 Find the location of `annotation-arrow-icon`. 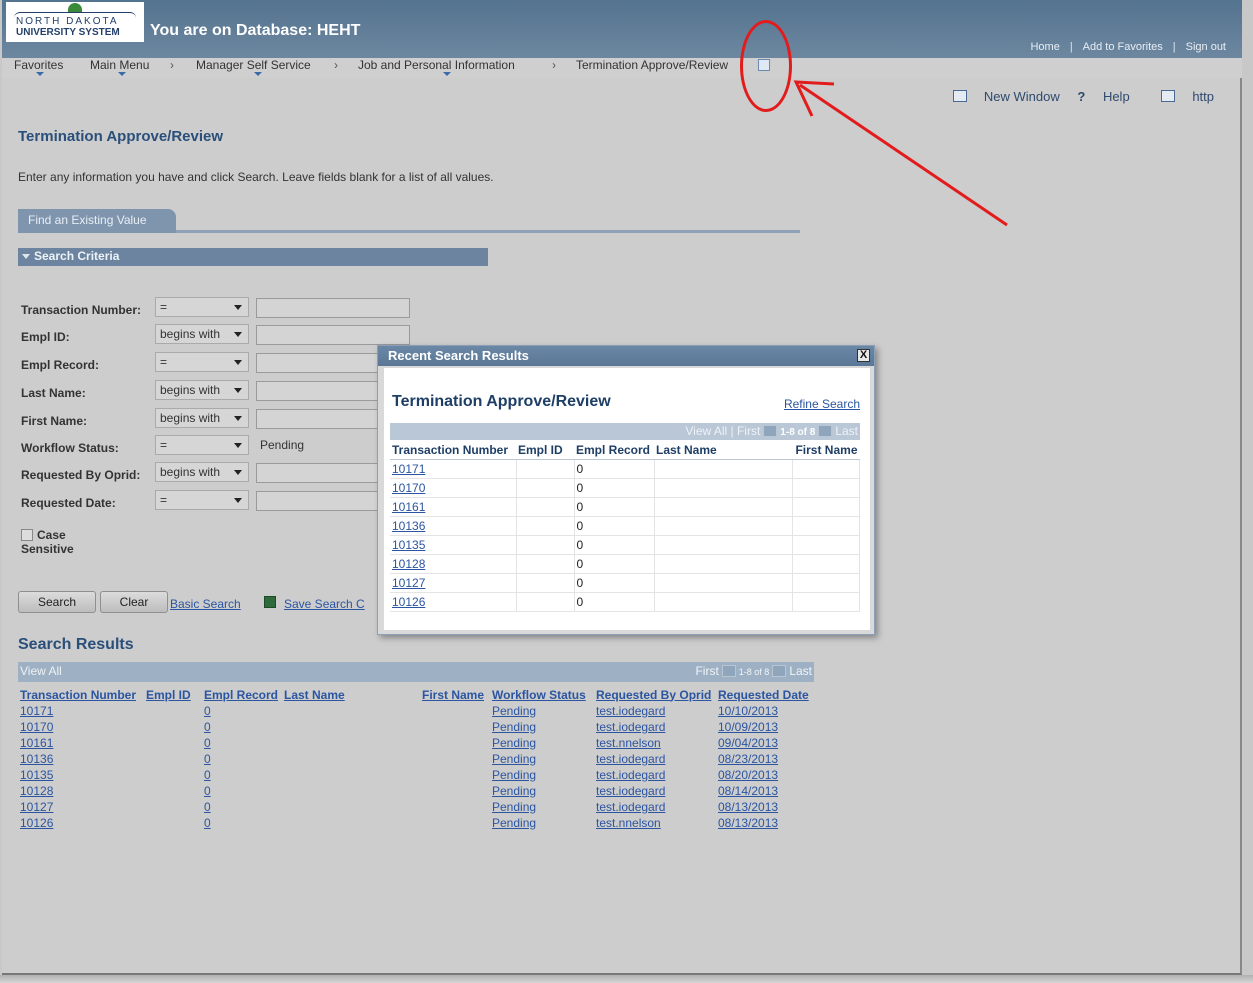

annotation-arrow-icon is located at coordinates (900, 153).